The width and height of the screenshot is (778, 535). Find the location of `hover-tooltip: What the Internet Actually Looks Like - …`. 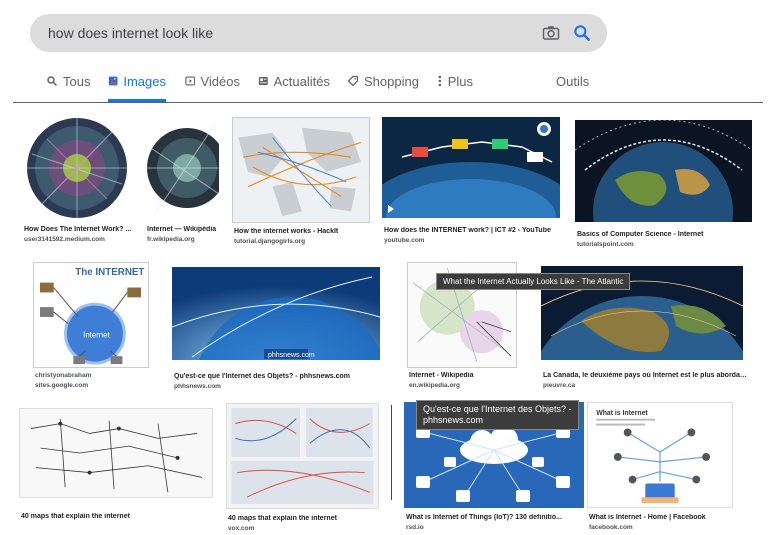

hover-tooltip: What the Internet Actually Looks Like - … is located at coordinates (533, 281).